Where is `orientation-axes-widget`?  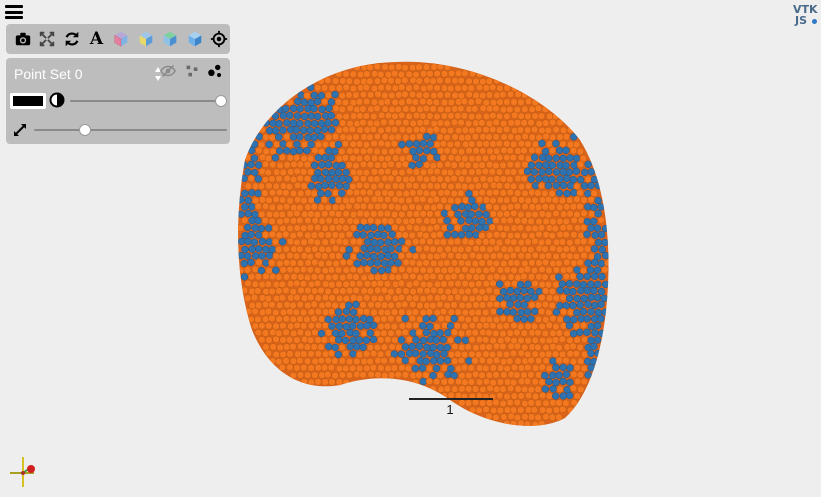
orientation-axes-widget is located at coordinates (22, 472).